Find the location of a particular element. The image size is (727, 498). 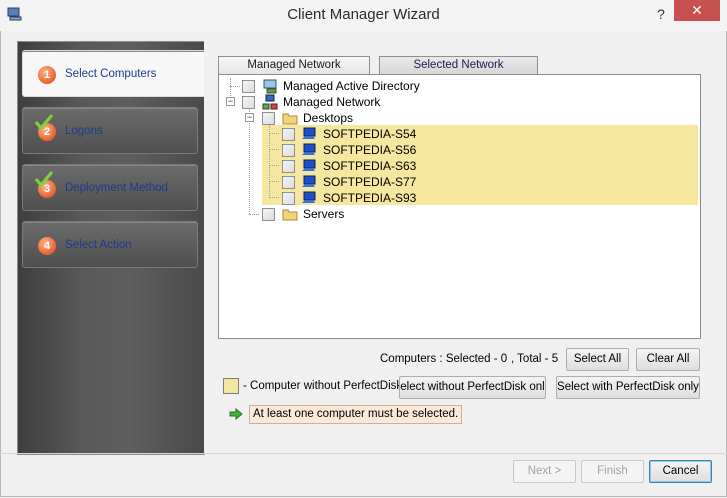

close-button: ✕ is located at coordinates (697, 10).